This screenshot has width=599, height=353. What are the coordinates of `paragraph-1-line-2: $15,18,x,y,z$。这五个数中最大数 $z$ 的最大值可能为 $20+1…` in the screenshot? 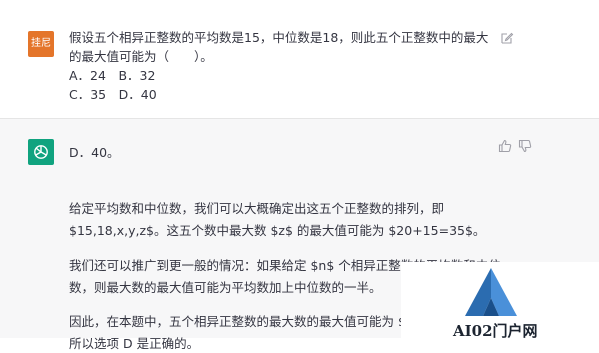 It's located at (277, 230).